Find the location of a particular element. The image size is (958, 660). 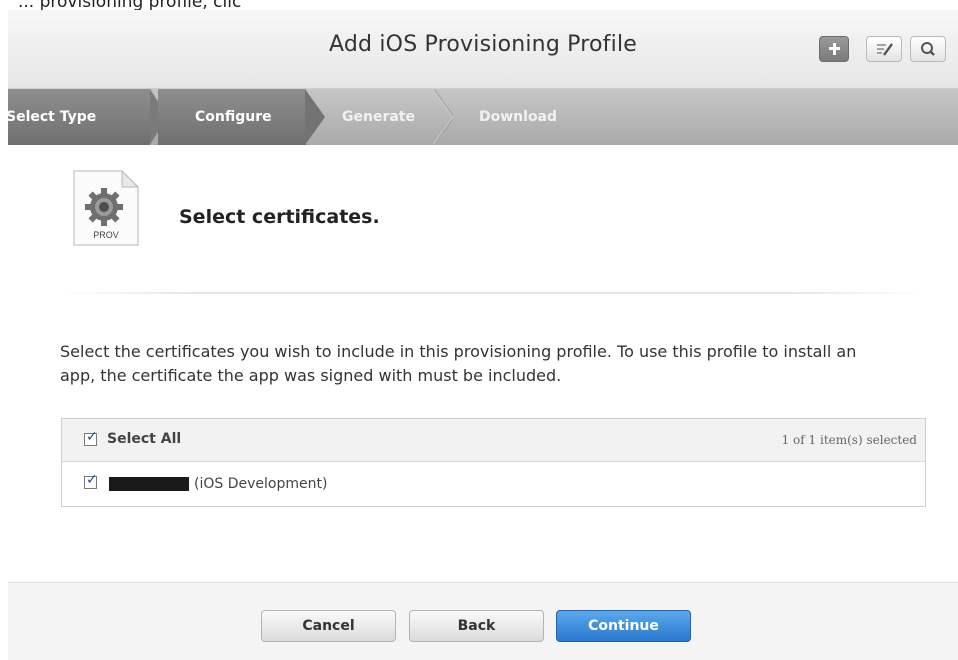

step-label: Select Type is located at coordinates (52, 117).